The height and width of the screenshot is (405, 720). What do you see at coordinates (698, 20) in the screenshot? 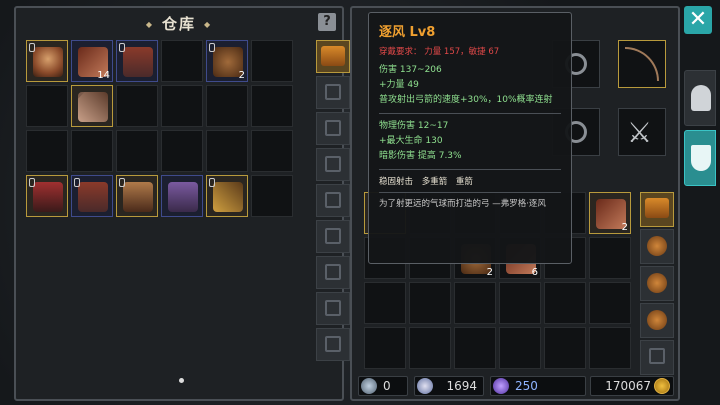
I see `close-button: ✕` at bounding box center [698, 20].